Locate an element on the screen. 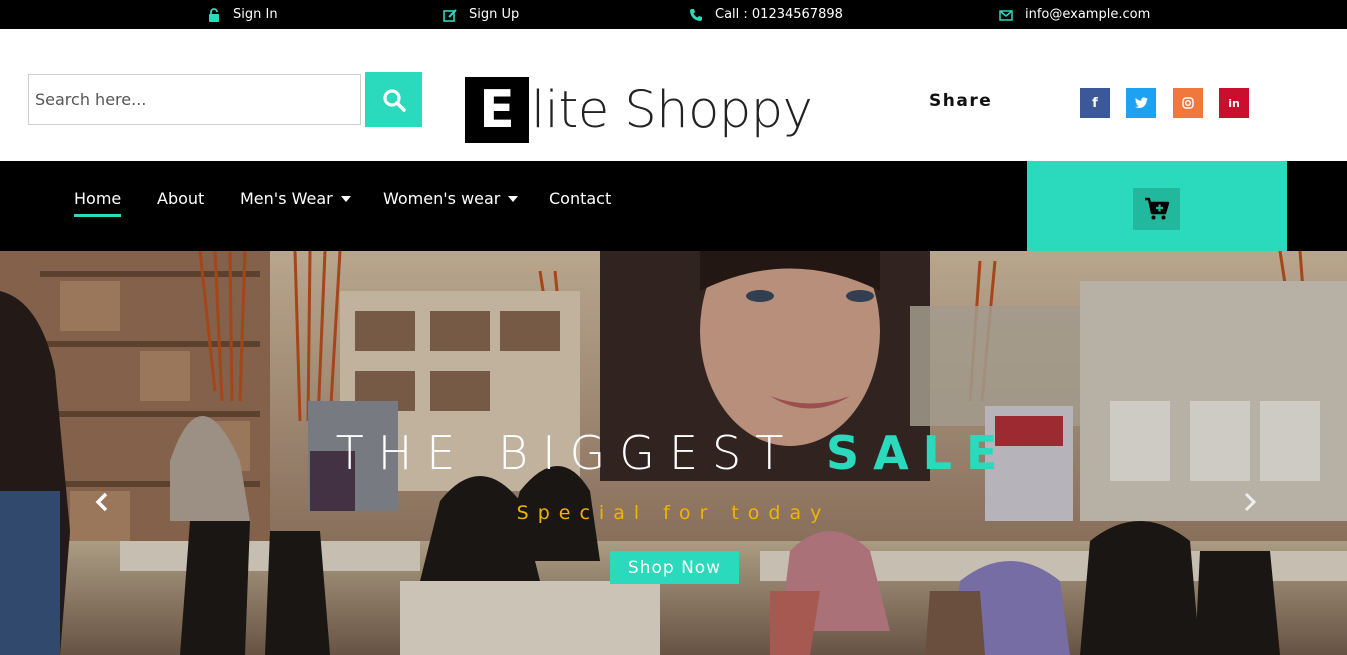  nav-home-label: Home is located at coordinates (98, 198).